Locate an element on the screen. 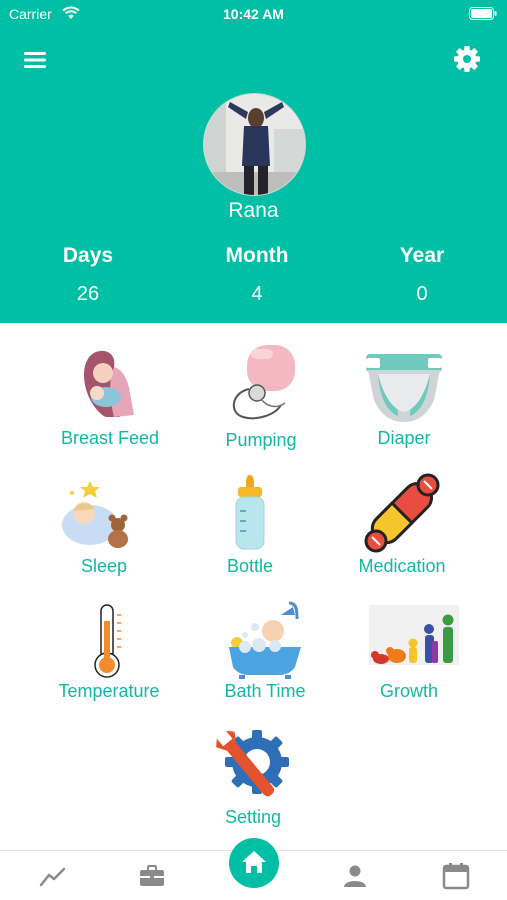  bottle-label: Bottle is located at coordinates (250, 566).